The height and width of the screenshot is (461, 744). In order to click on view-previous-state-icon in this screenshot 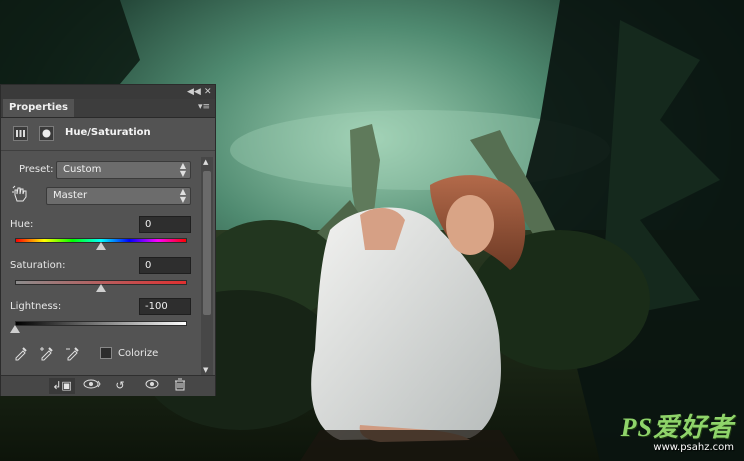, I will do `click(92, 386)`.